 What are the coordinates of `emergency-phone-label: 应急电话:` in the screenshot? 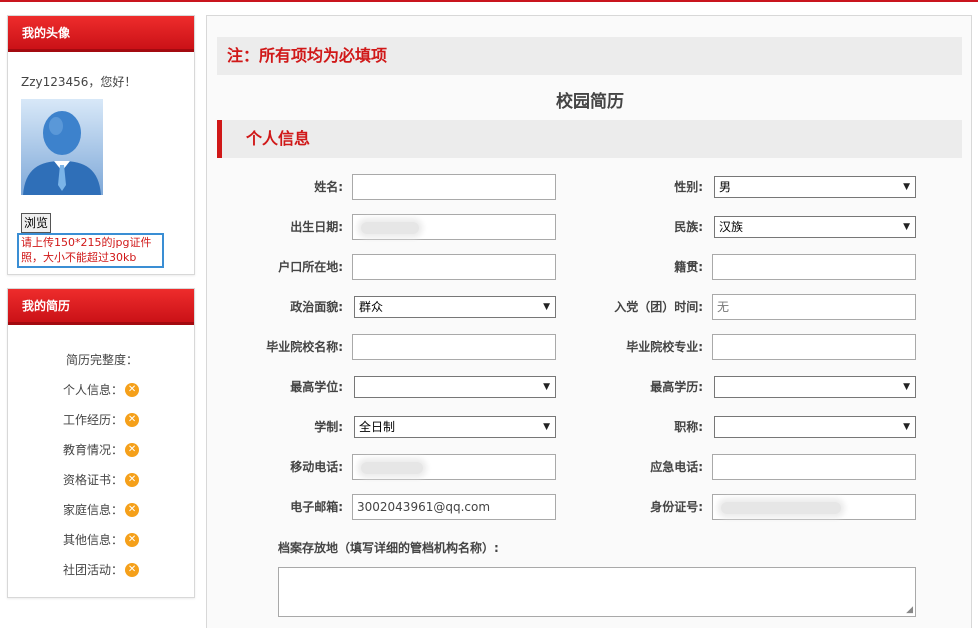 It's located at (676, 467).